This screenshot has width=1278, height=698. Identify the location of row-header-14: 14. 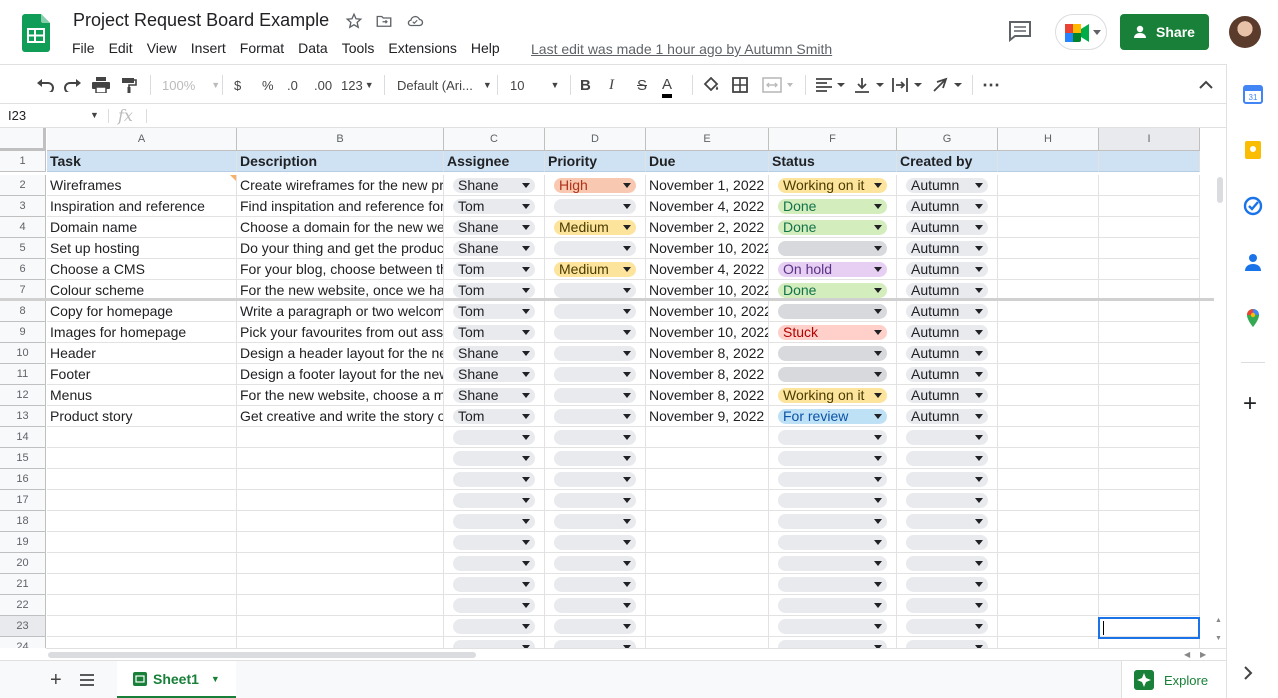
(23, 437).